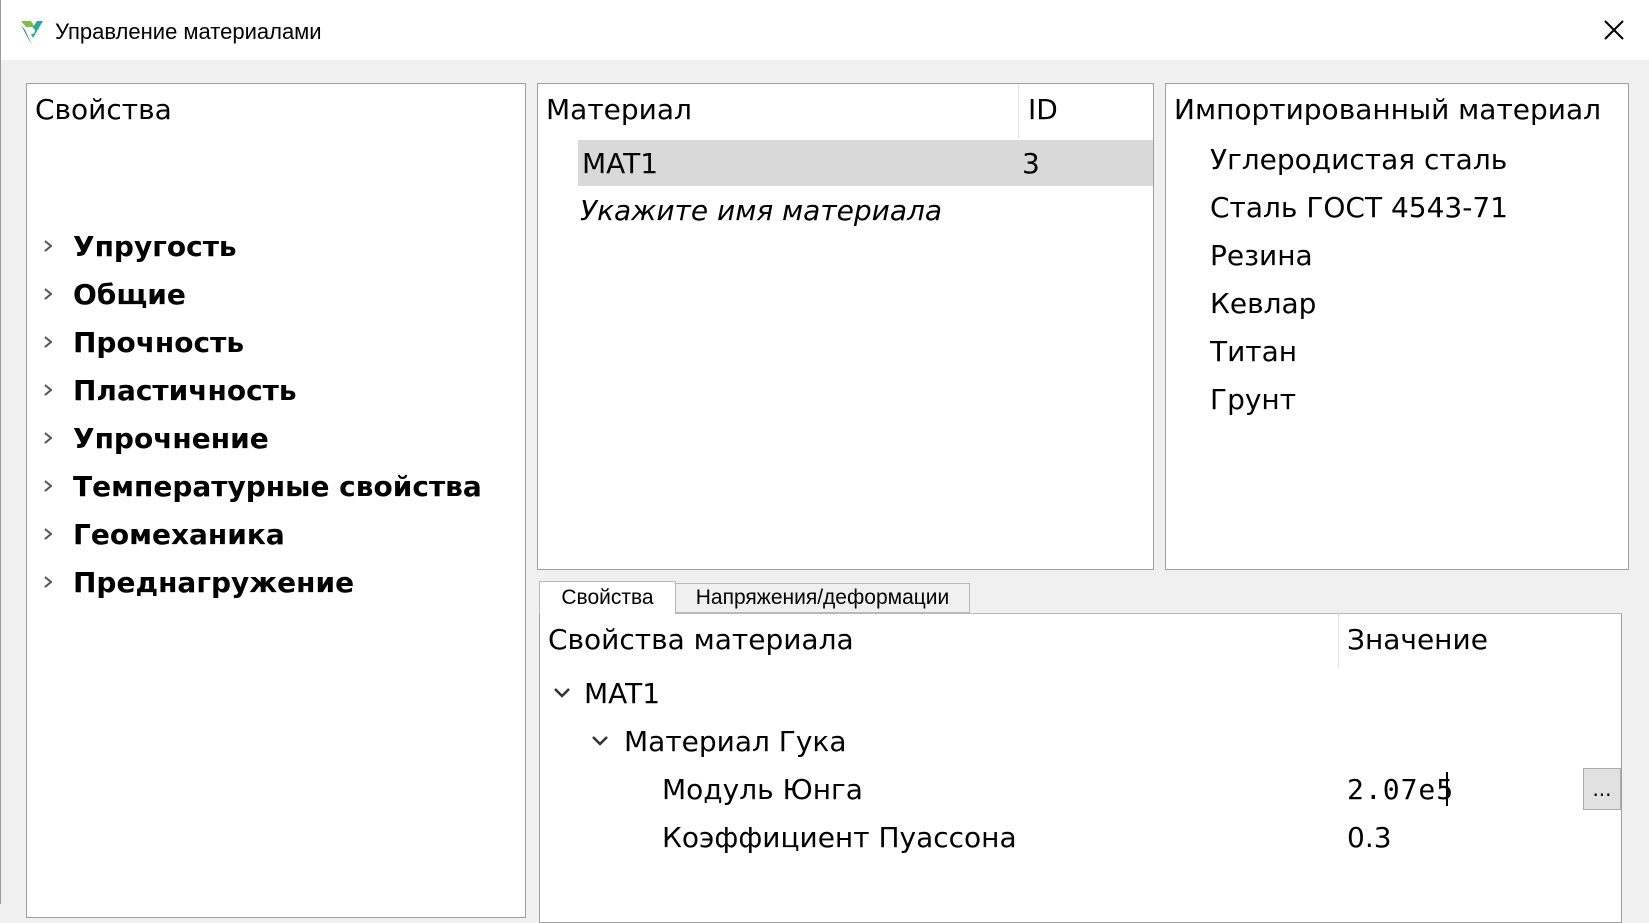  I want to click on imported-item: Резина, so click(1261, 256).